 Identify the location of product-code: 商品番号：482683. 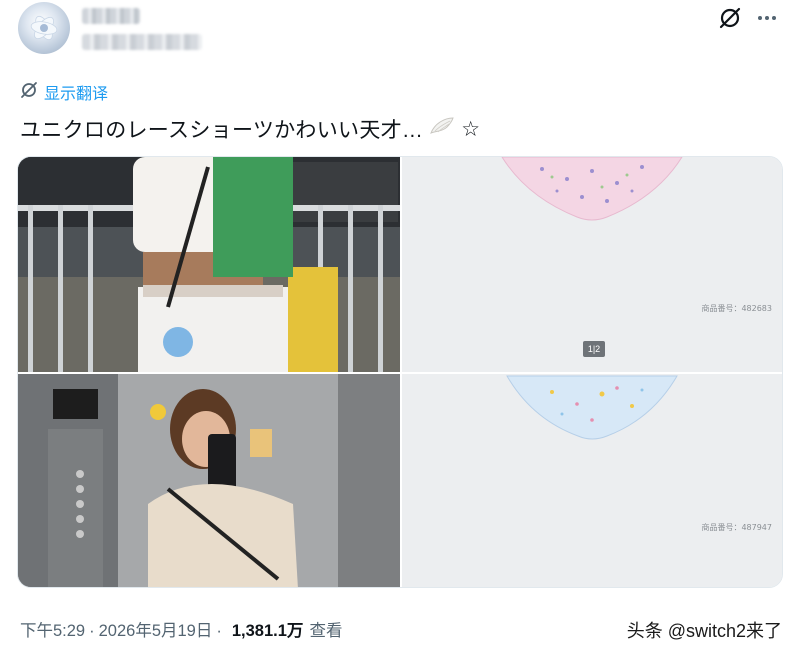
(736, 308).